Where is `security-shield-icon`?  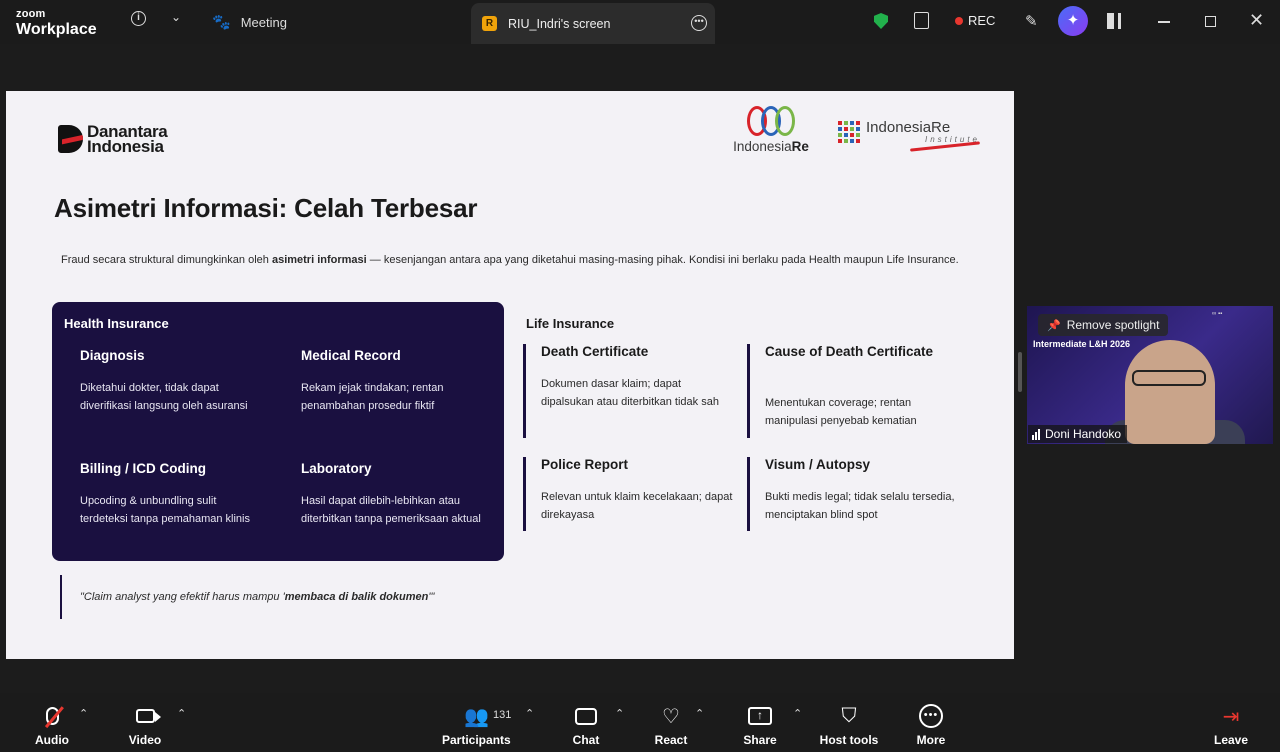
security-shield-icon is located at coordinates (881, 21).